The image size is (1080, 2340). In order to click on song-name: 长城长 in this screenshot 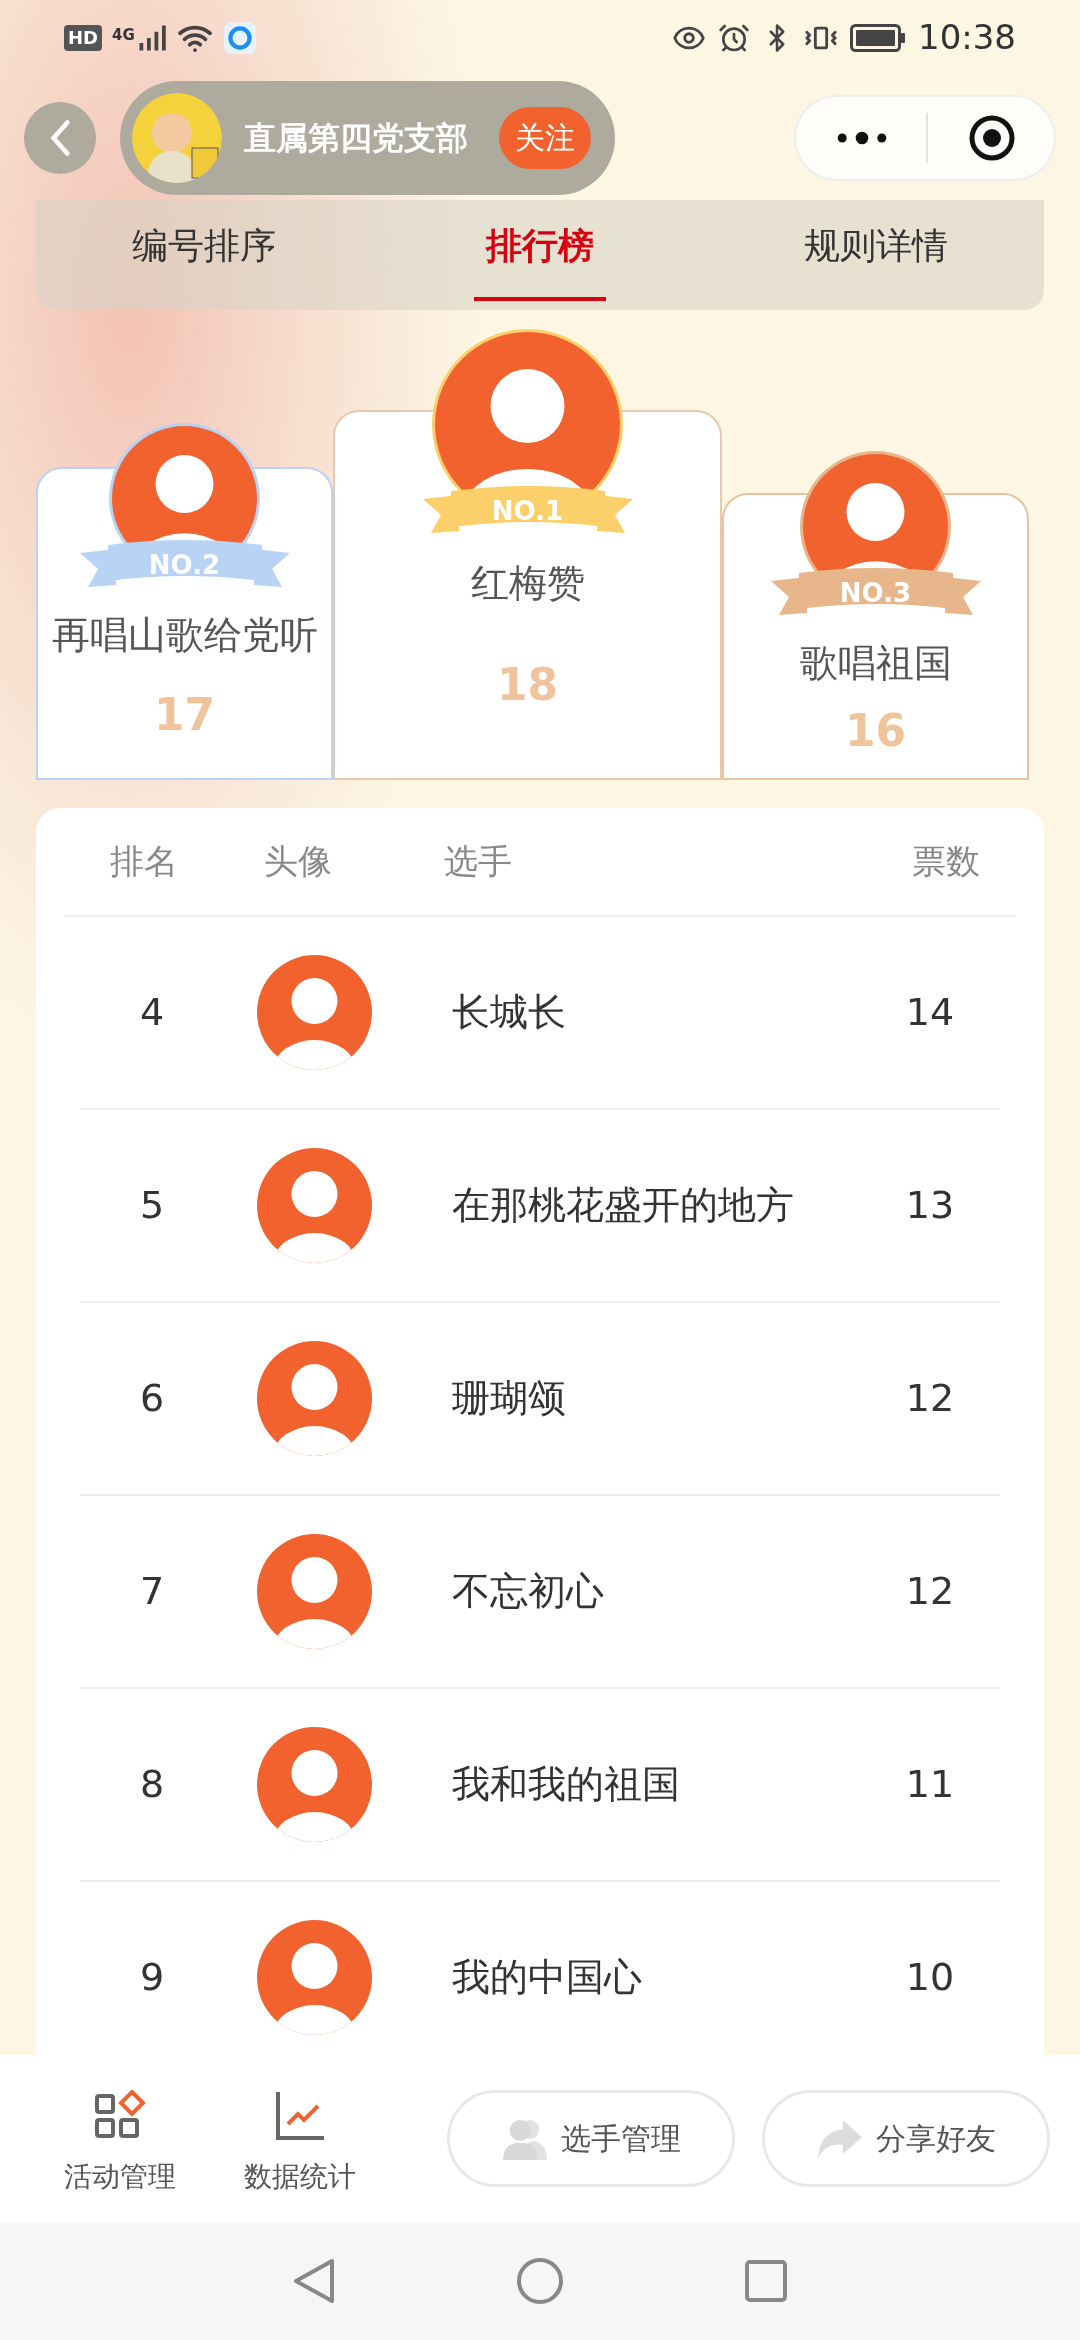, I will do `click(509, 1012)`.